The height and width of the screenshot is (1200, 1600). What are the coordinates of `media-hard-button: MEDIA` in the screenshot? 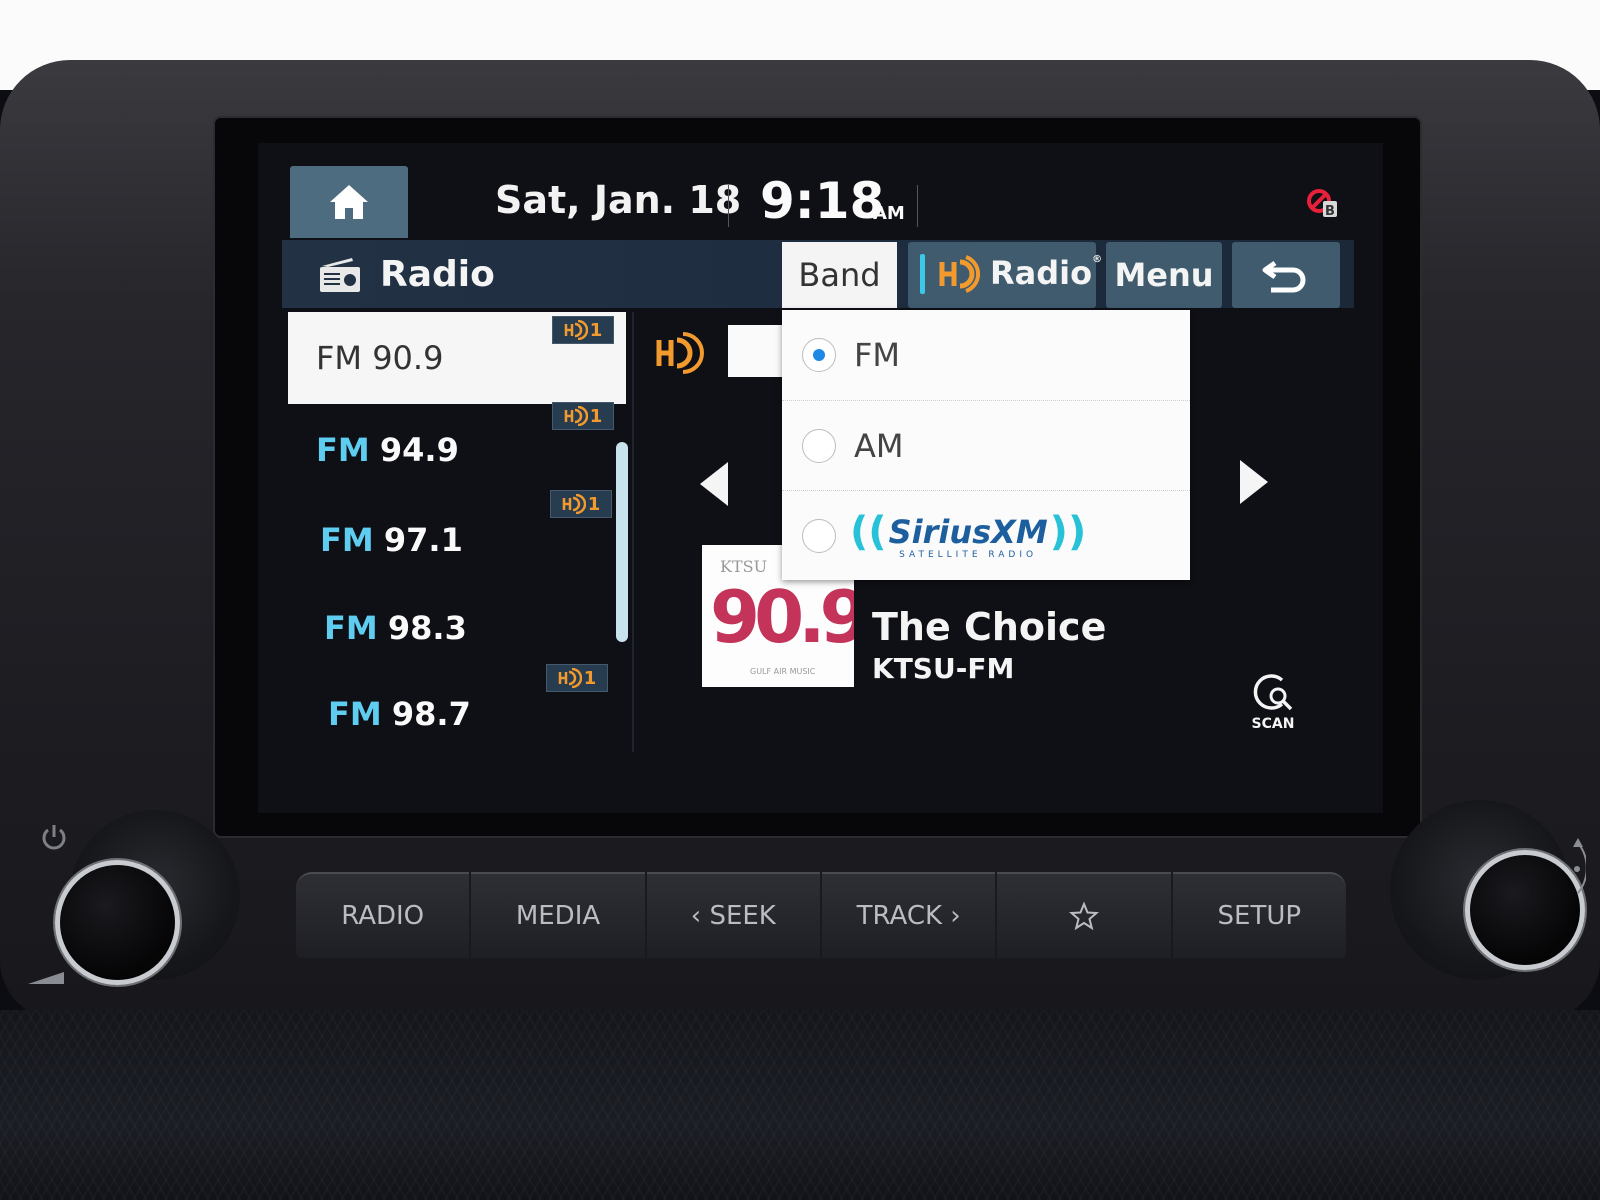 It's located at (558, 915).